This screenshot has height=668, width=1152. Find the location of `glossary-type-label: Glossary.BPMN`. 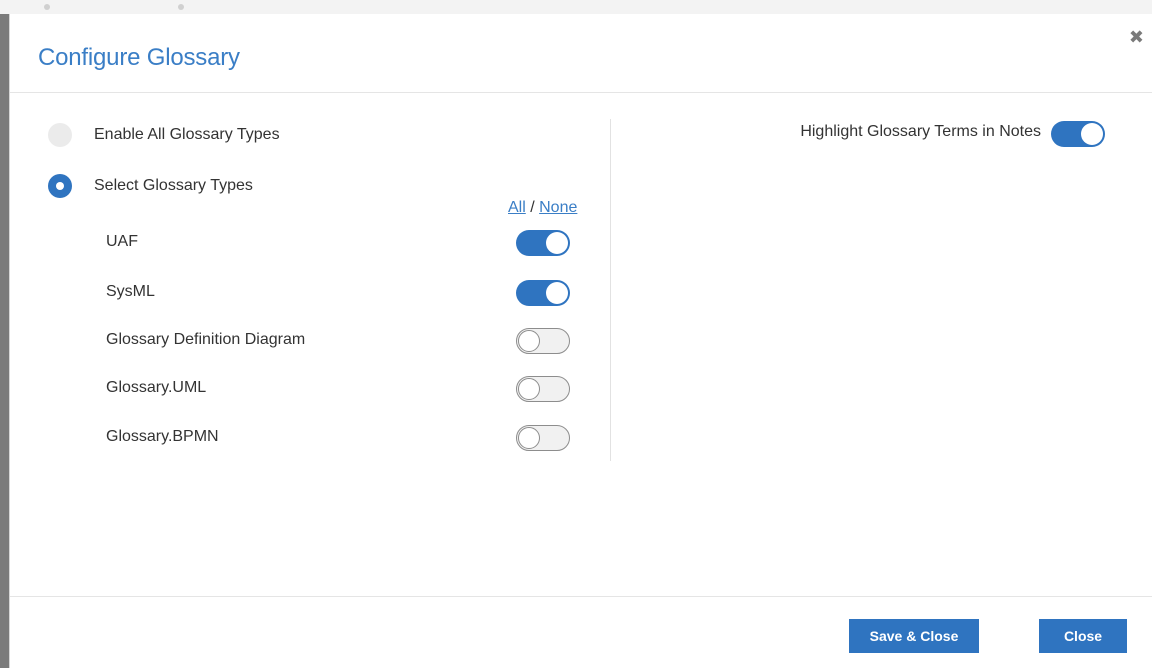

glossary-type-label: Glossary.BPMN is located at coordinates (162, 436).